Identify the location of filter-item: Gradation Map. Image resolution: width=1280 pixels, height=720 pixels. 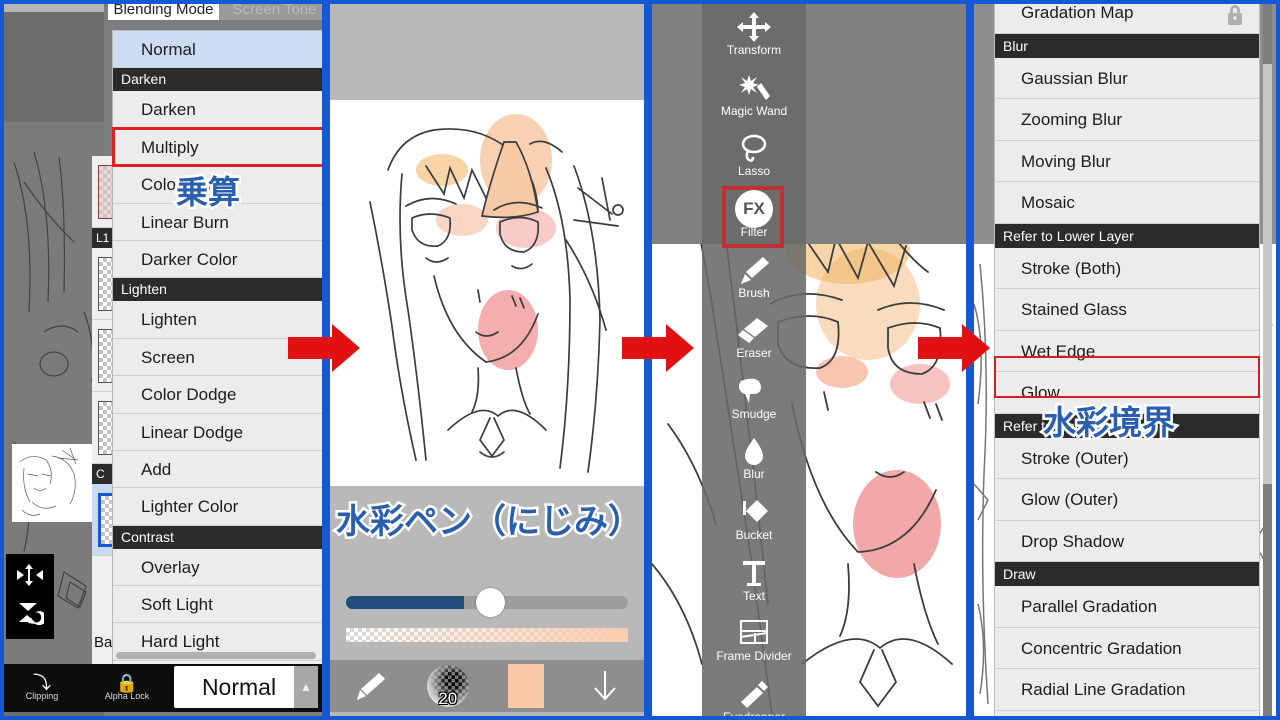
(1127, 18).